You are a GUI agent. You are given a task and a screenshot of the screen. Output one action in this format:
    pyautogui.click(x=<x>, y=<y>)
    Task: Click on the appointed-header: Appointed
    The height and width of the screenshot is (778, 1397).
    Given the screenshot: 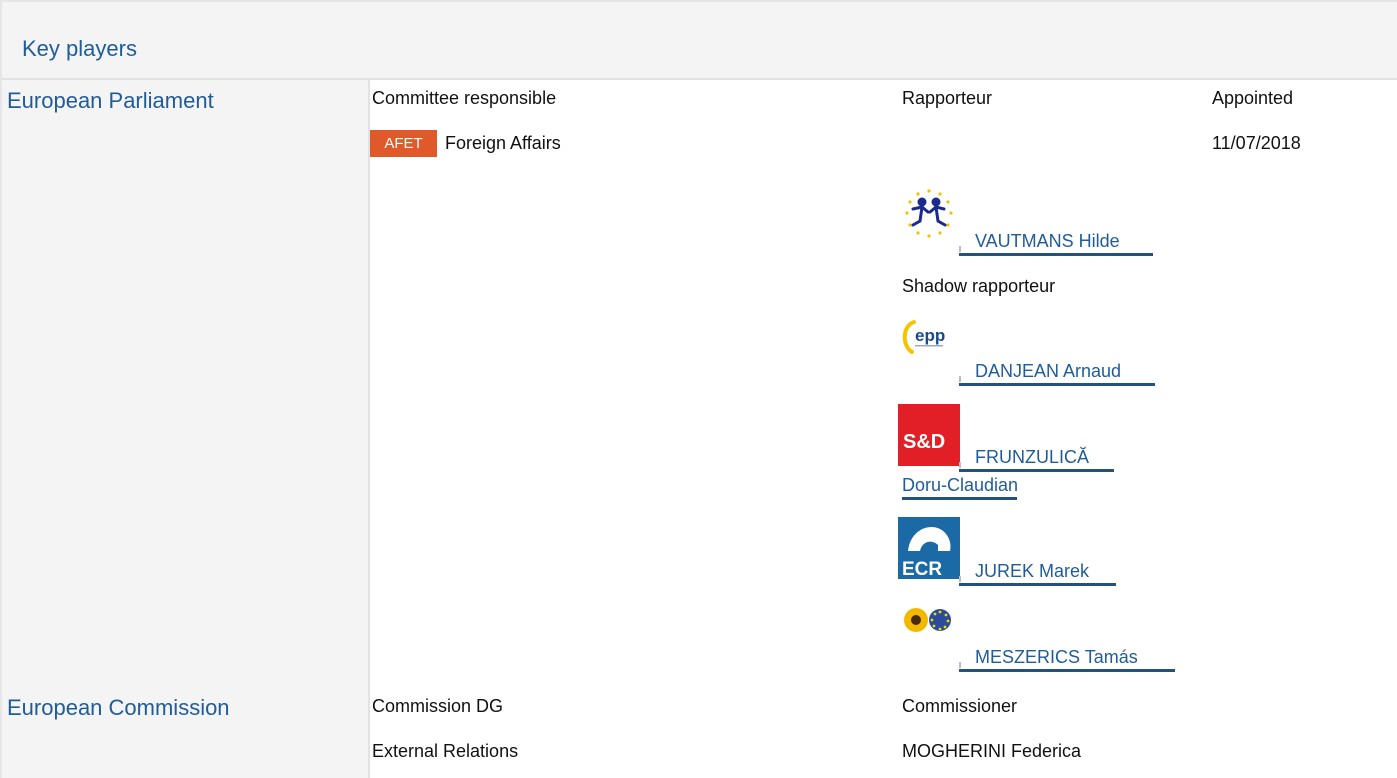 What is the action you would take?
    pyautogui.click(x=1253, y=98)
    